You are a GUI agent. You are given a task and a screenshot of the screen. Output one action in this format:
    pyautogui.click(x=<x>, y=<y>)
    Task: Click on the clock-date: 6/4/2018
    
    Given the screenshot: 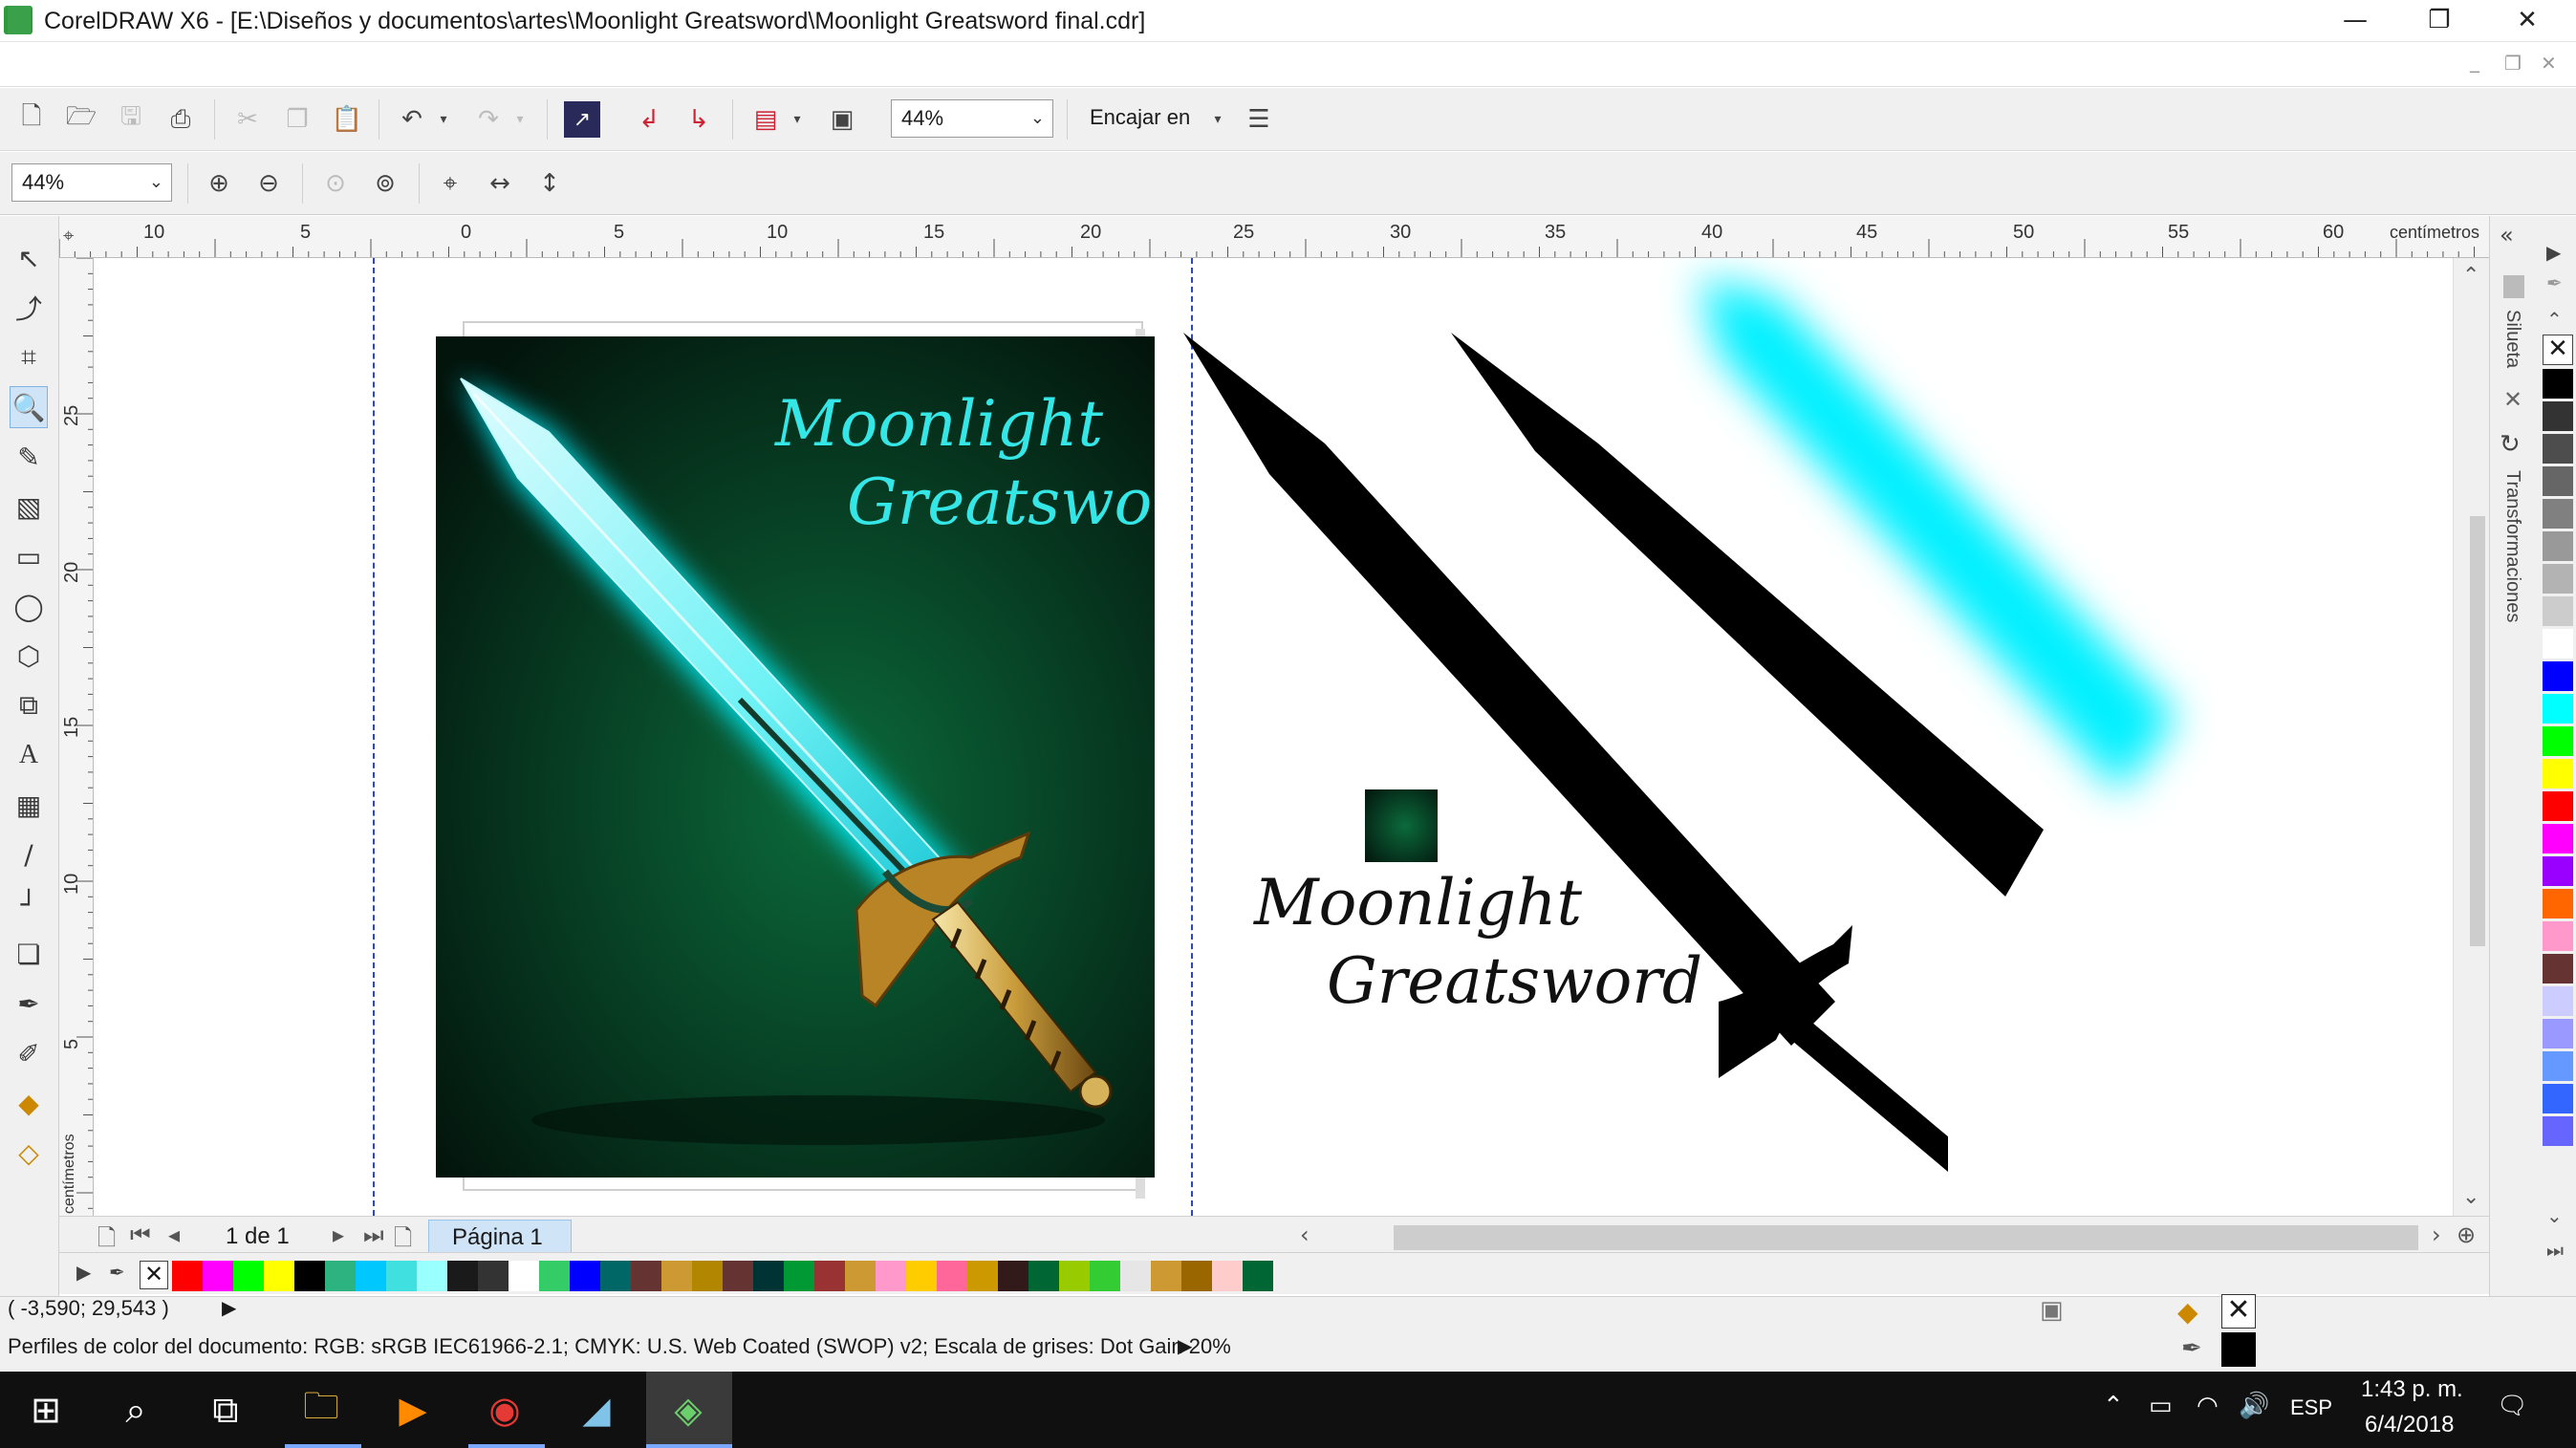 What is the action you would take?
    pyautogui.click(x=2409, y=1425)
    